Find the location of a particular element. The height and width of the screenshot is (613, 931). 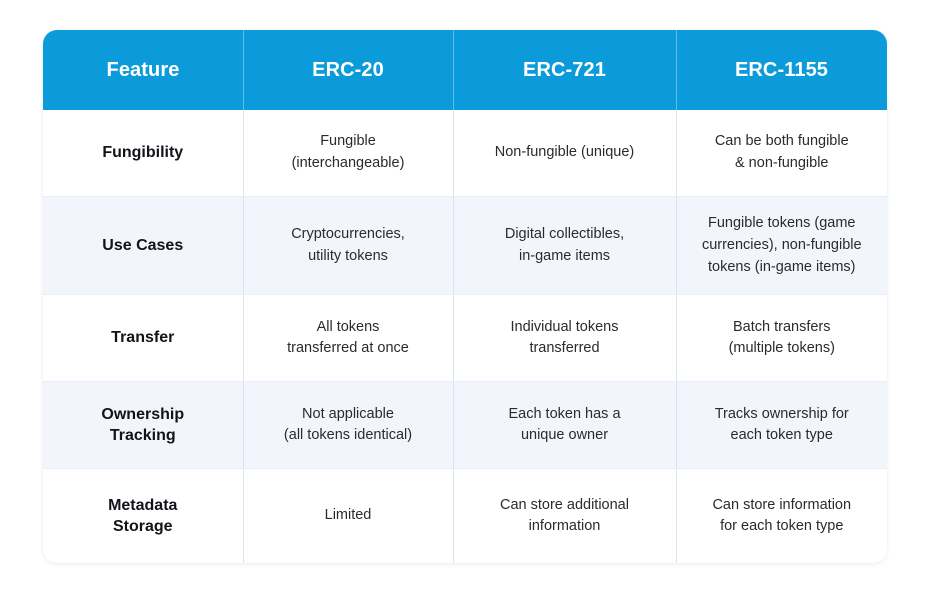

cell-text-line: transferred is located at coordinates (564, 348).